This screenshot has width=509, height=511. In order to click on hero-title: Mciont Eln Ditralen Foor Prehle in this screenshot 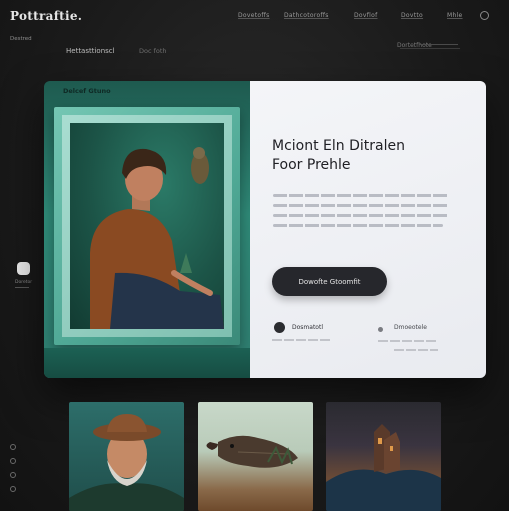, I will do `click(338, 156)`.